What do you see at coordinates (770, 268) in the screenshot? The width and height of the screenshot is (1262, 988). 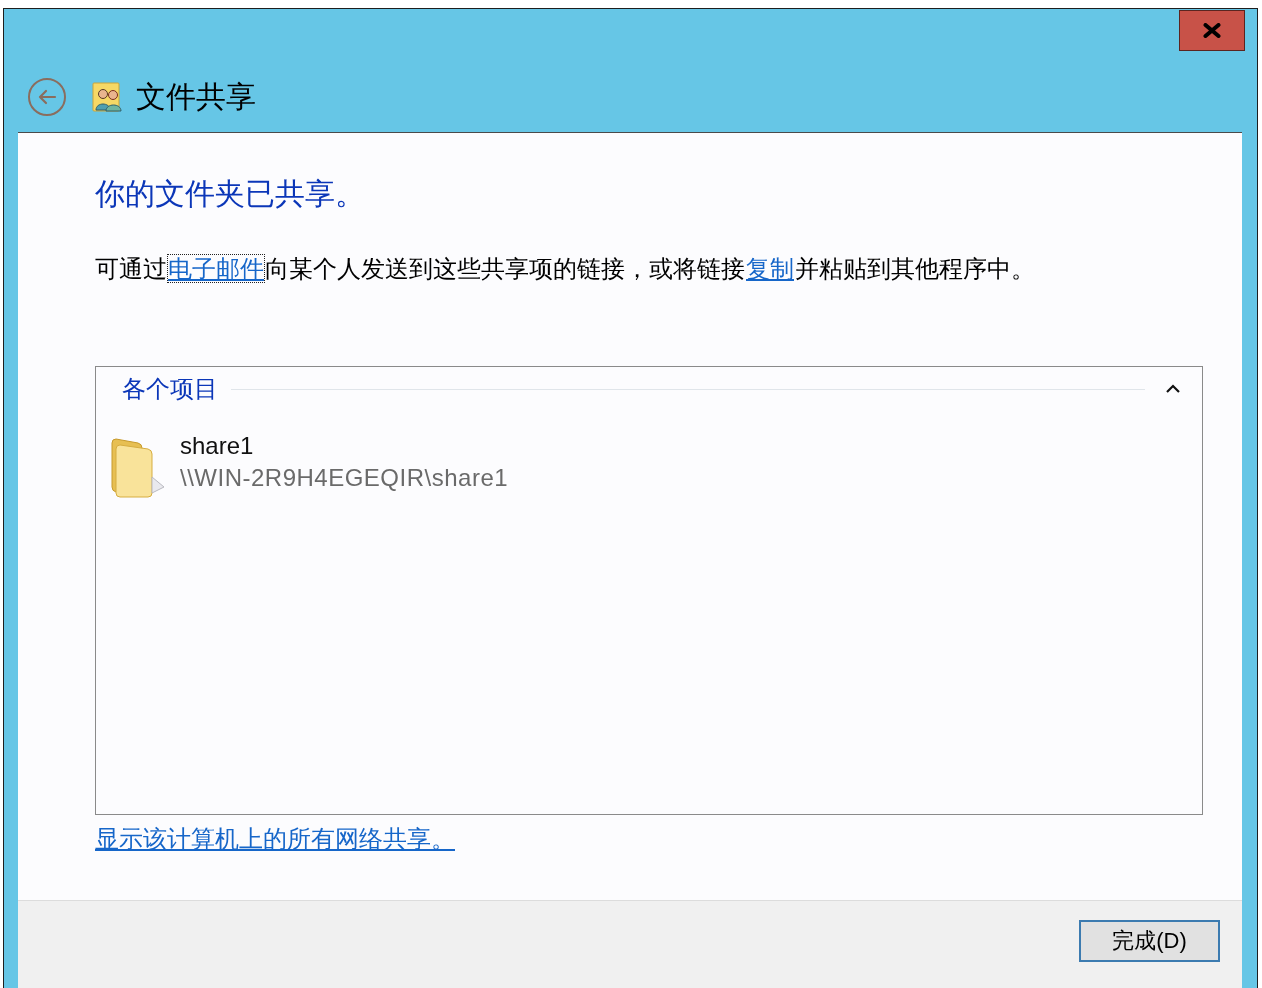 I see `inline-link: 复制` at bounding box center [770, 268].